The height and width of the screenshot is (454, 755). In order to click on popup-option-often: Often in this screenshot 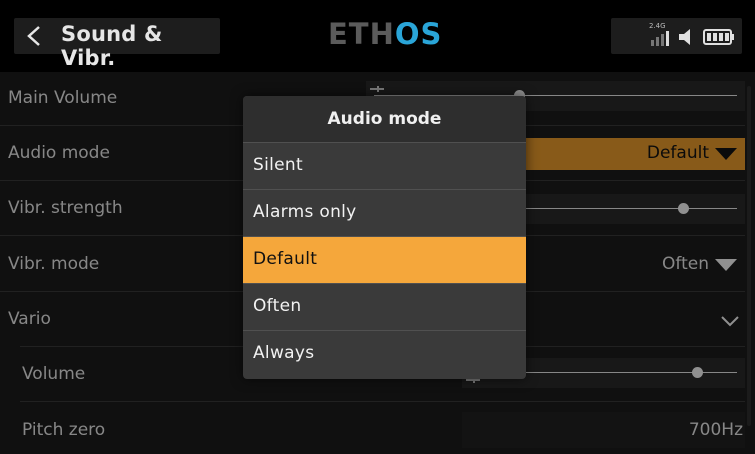, I will do `click(384, 306)`.